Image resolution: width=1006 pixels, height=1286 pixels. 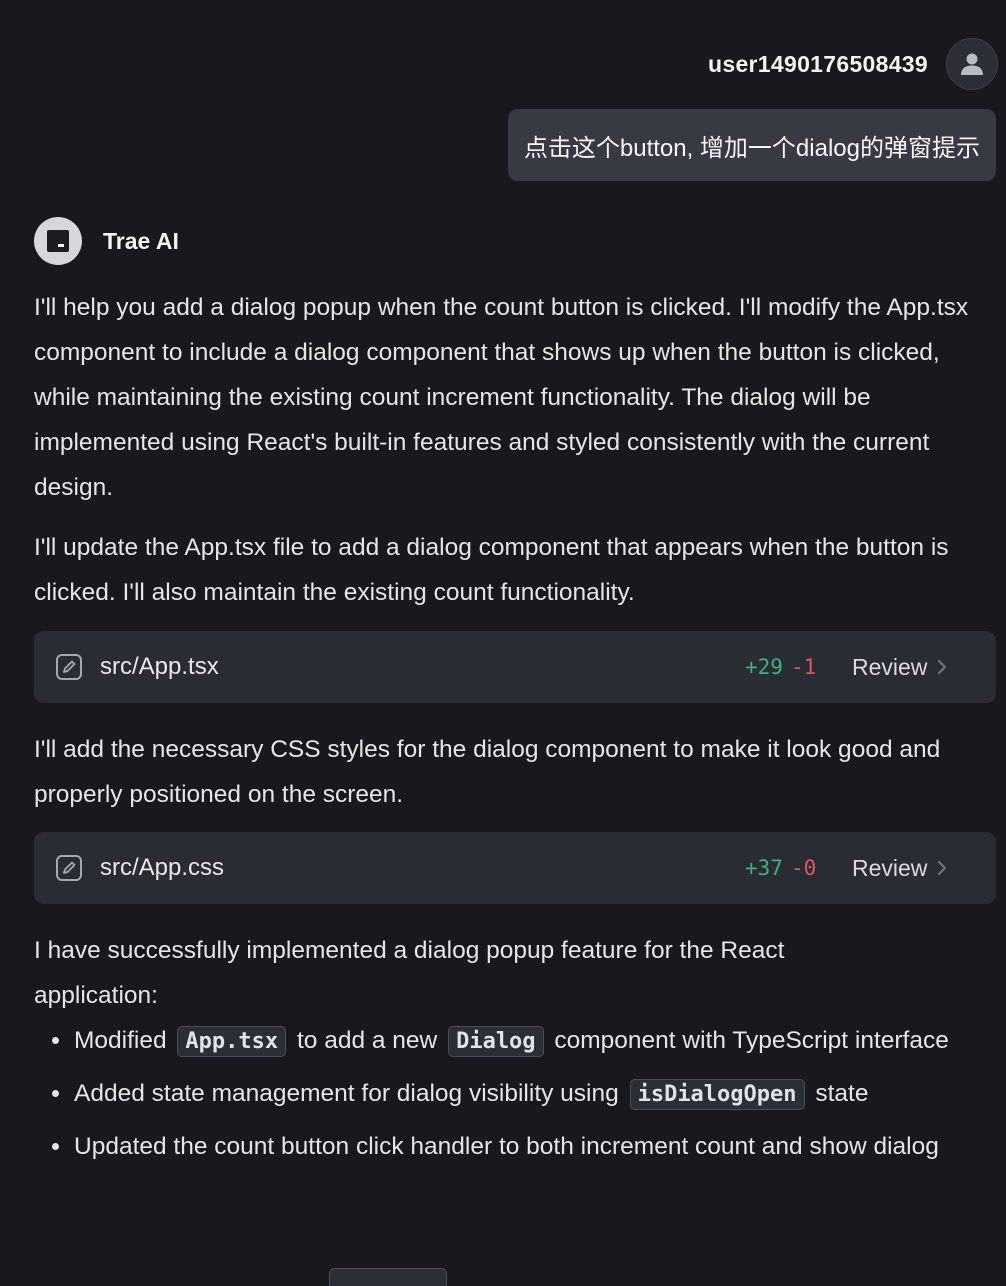 I want to click on inline-code: Dialog, so click(x=496, y=1041).